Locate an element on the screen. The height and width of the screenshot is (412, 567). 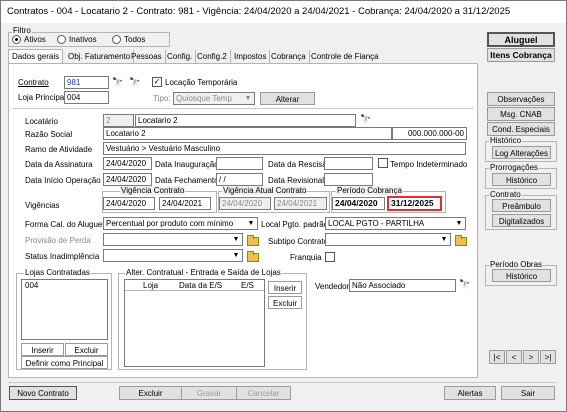
column-loja: Loja is located at coordinates (150, 285).